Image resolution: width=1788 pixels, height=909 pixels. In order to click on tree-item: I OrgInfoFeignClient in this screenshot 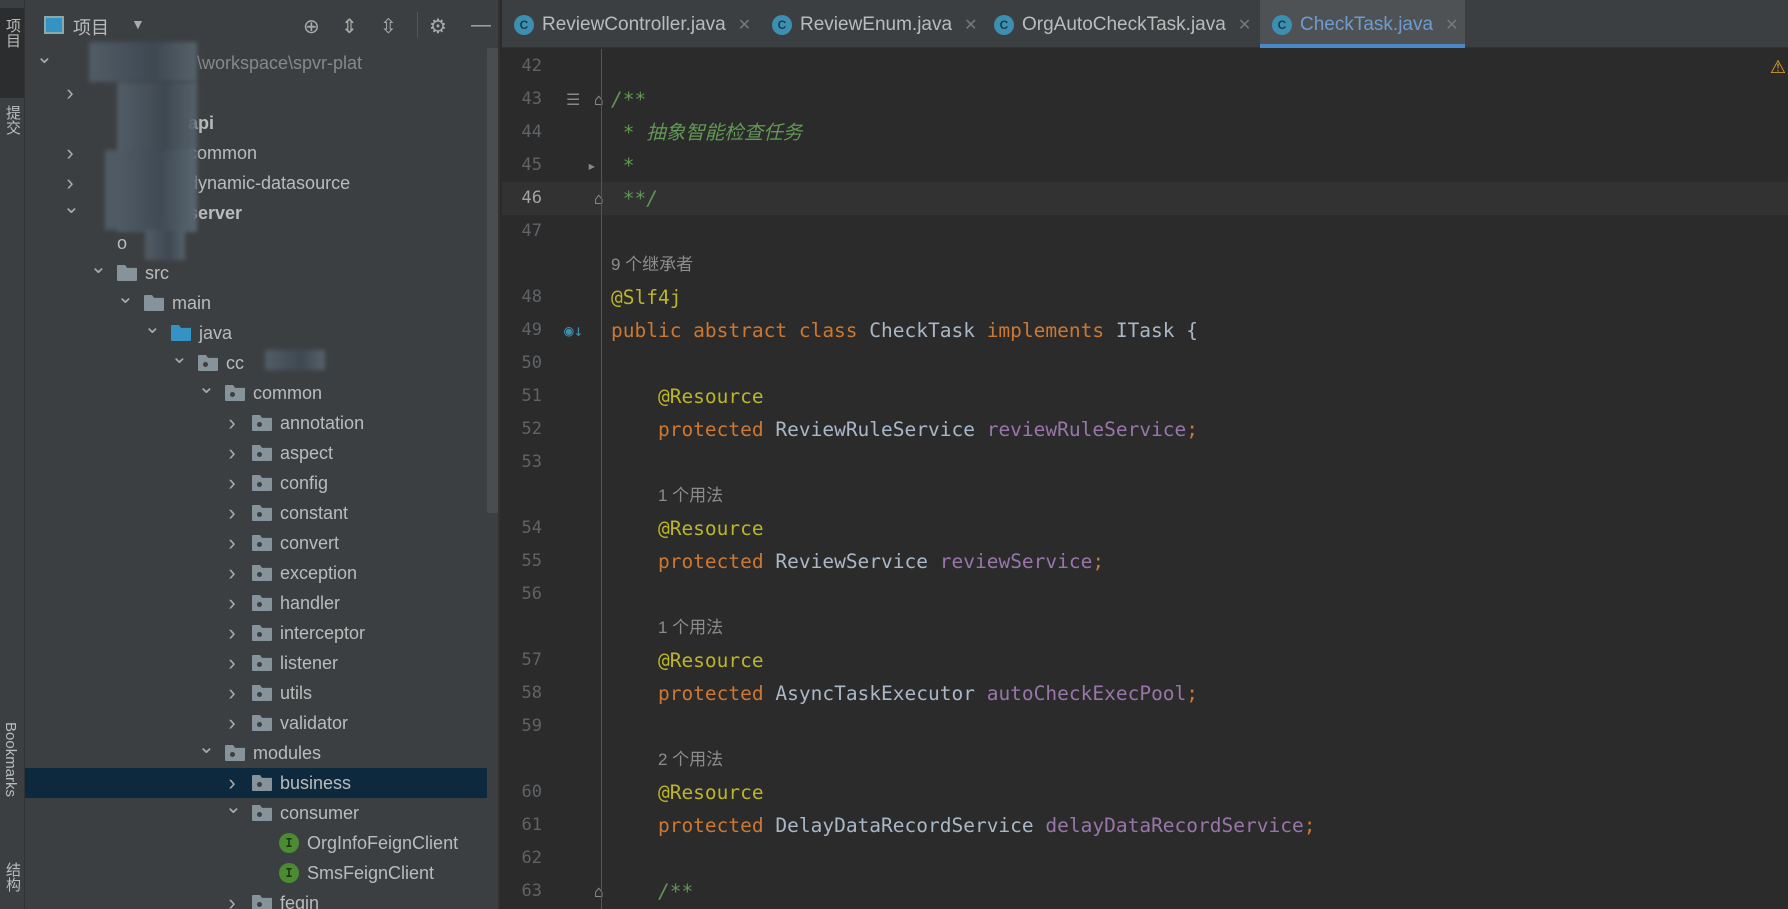, I will do `click(256, 843)`.